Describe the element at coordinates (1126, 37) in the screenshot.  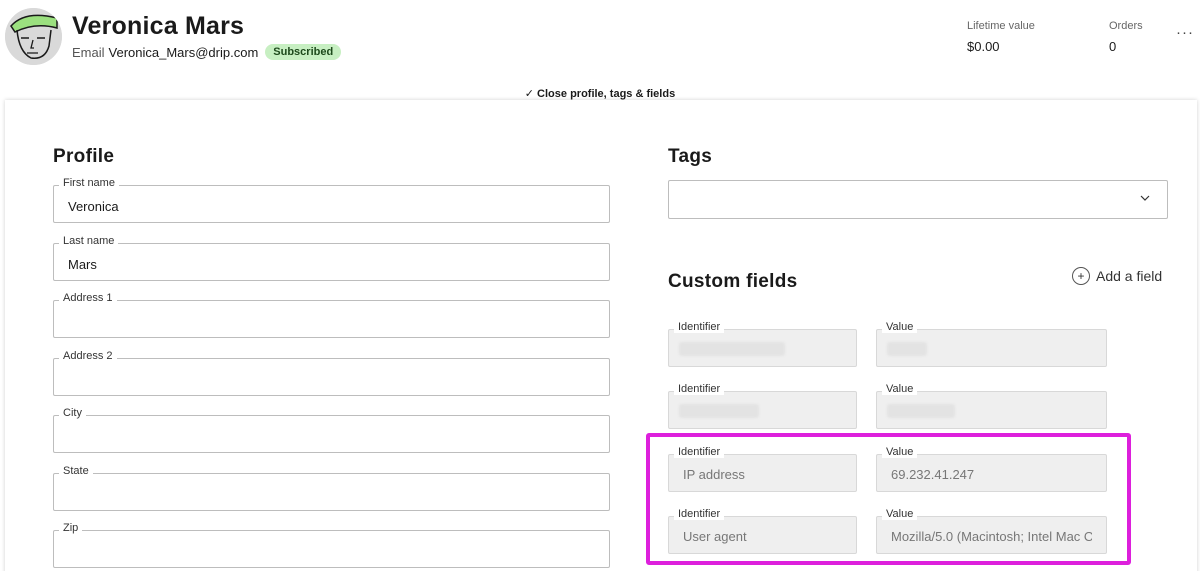
I see `stat-orders: Orders 0` at that location.